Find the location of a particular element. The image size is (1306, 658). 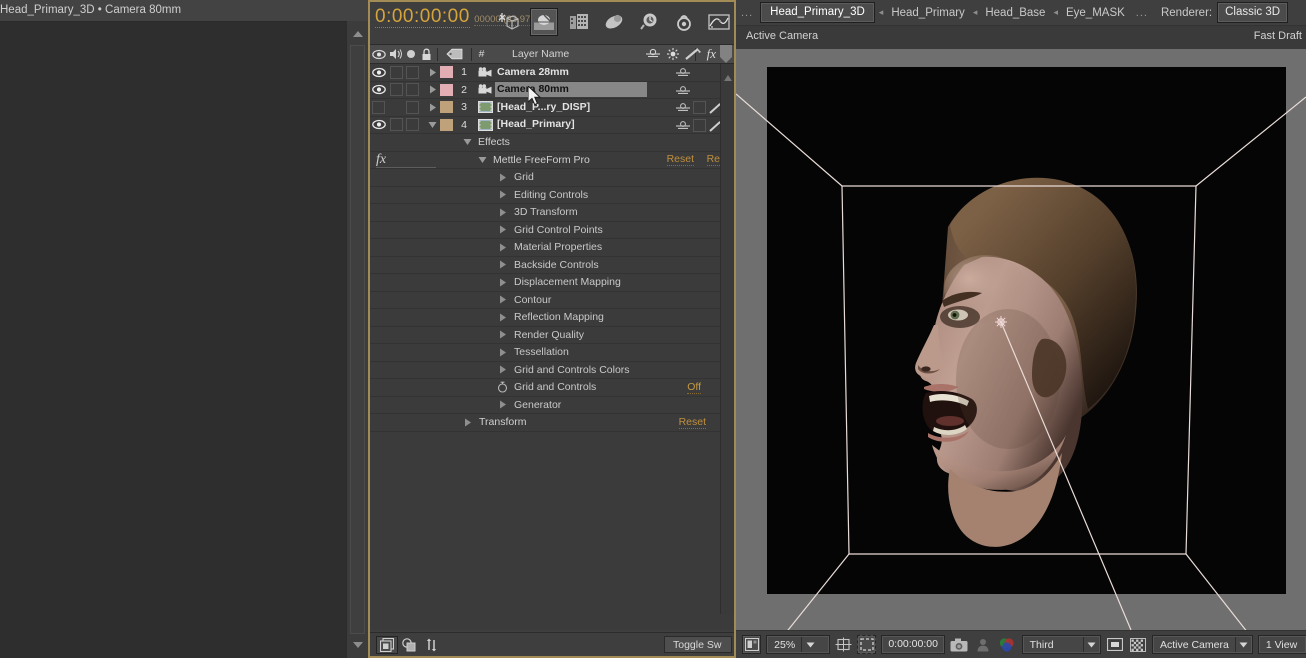

tab-head-primary: Head_Primary is located at coordinates (928, 13).